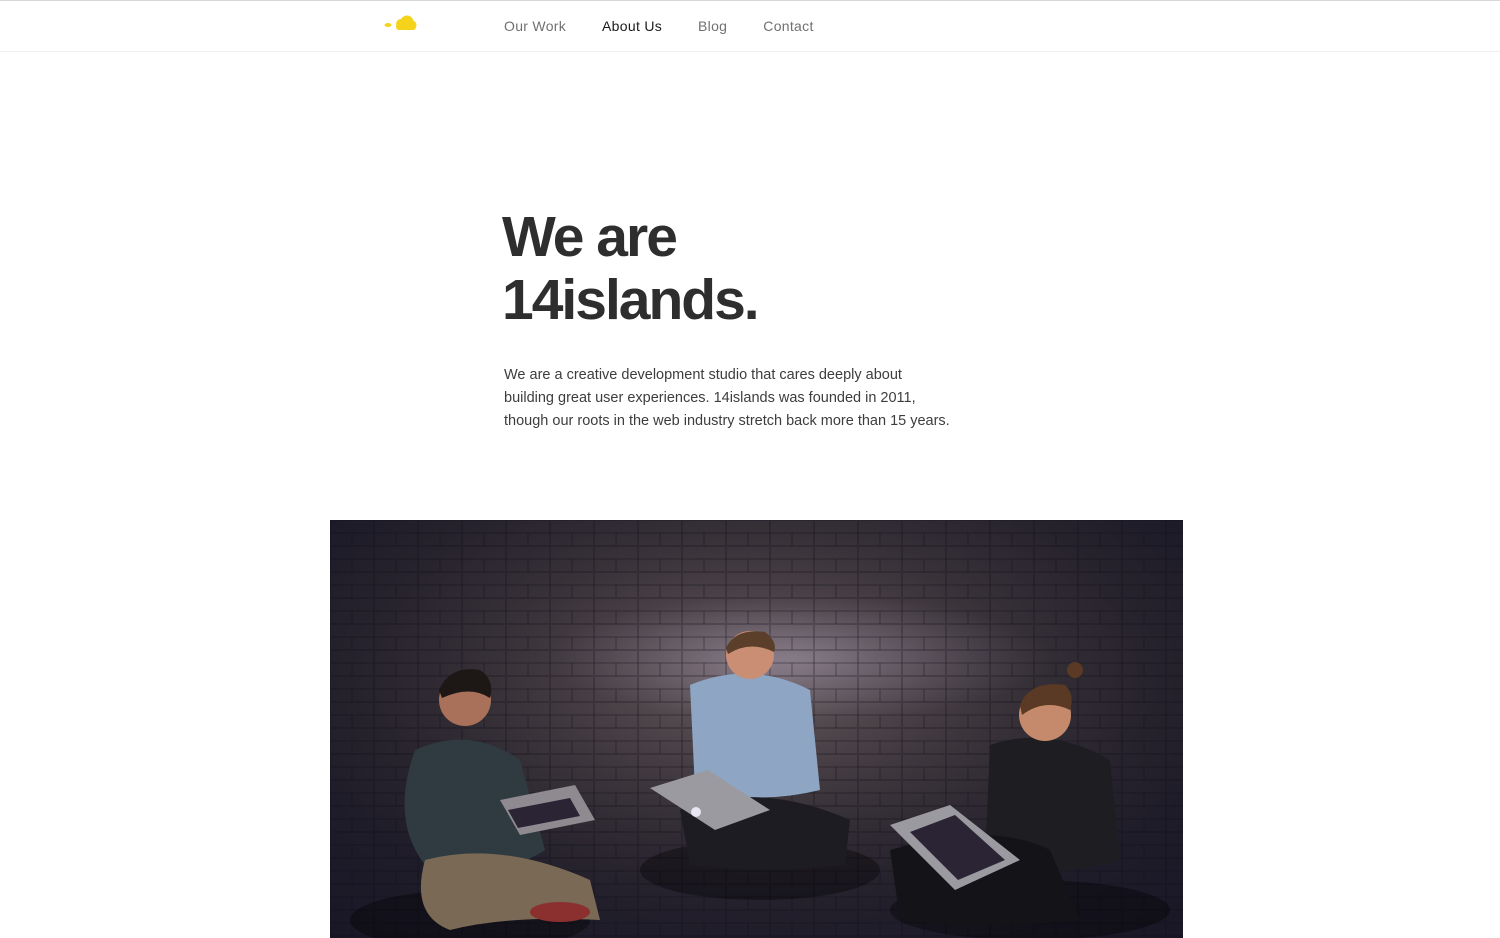 Image resolution: width=1500 pixels, height=938 pixels. What do you see at coordinates (712, 26) in the screenshot?
I see `nav-item-blog: Blog` at bounding box center [712, 26].